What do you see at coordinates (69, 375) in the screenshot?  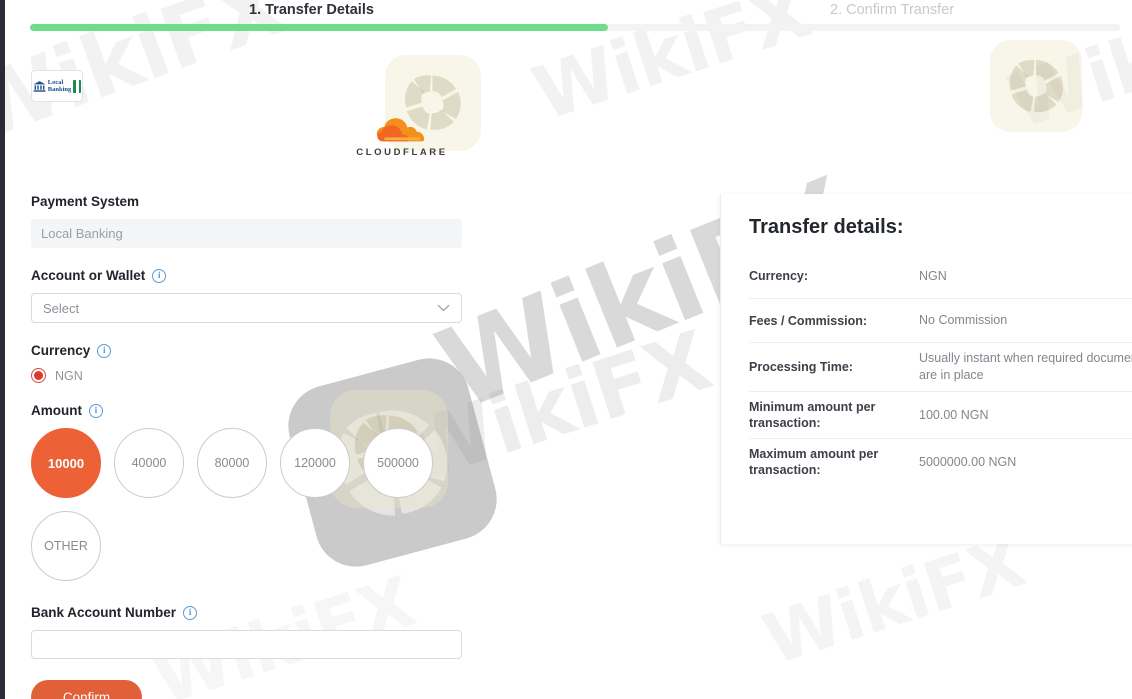 I see `currency-option-label: NGN` at bounding box center [69, 375].